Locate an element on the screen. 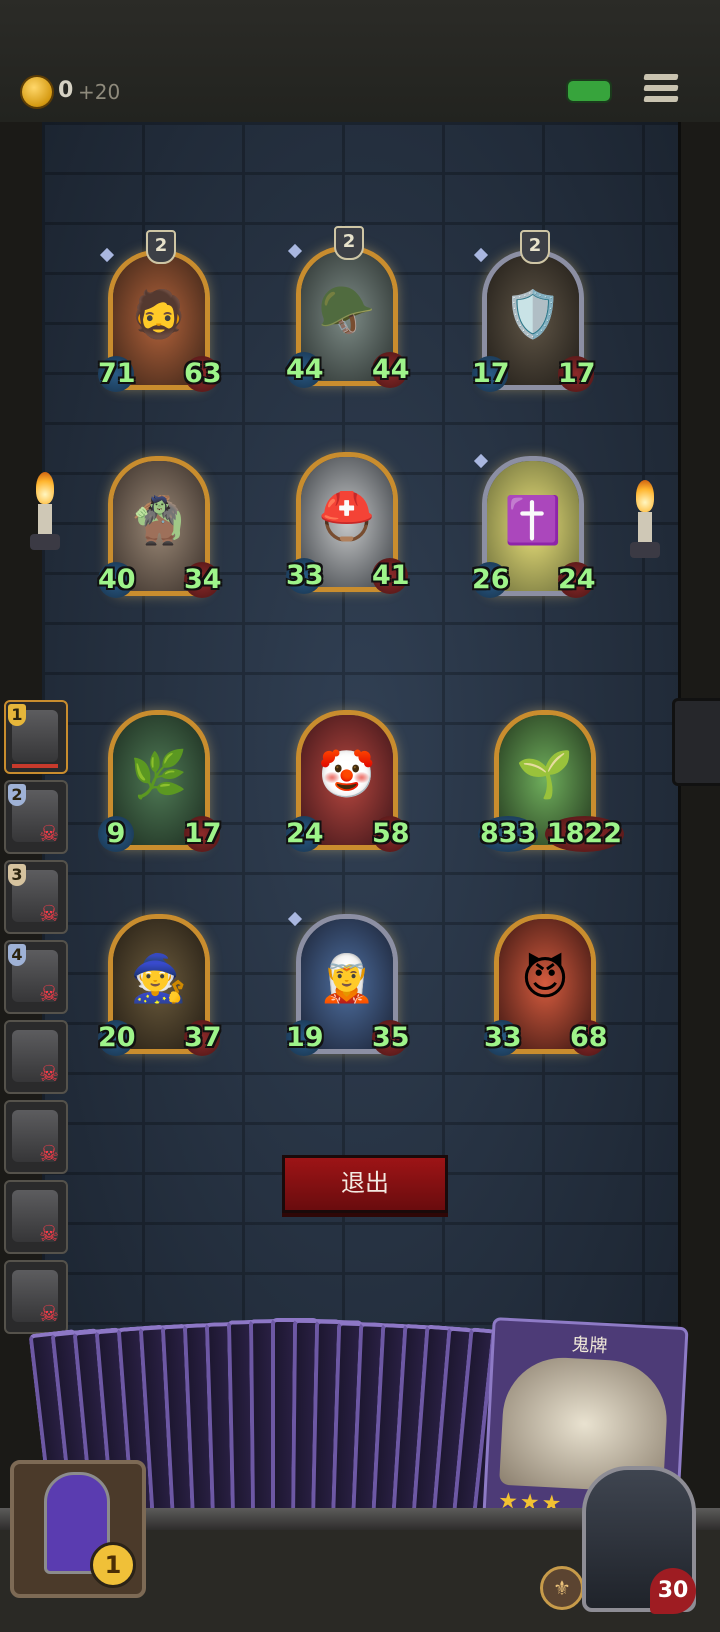 The image size is (720, 1632). attack-value: 26 is located at coordinates (491, 580).